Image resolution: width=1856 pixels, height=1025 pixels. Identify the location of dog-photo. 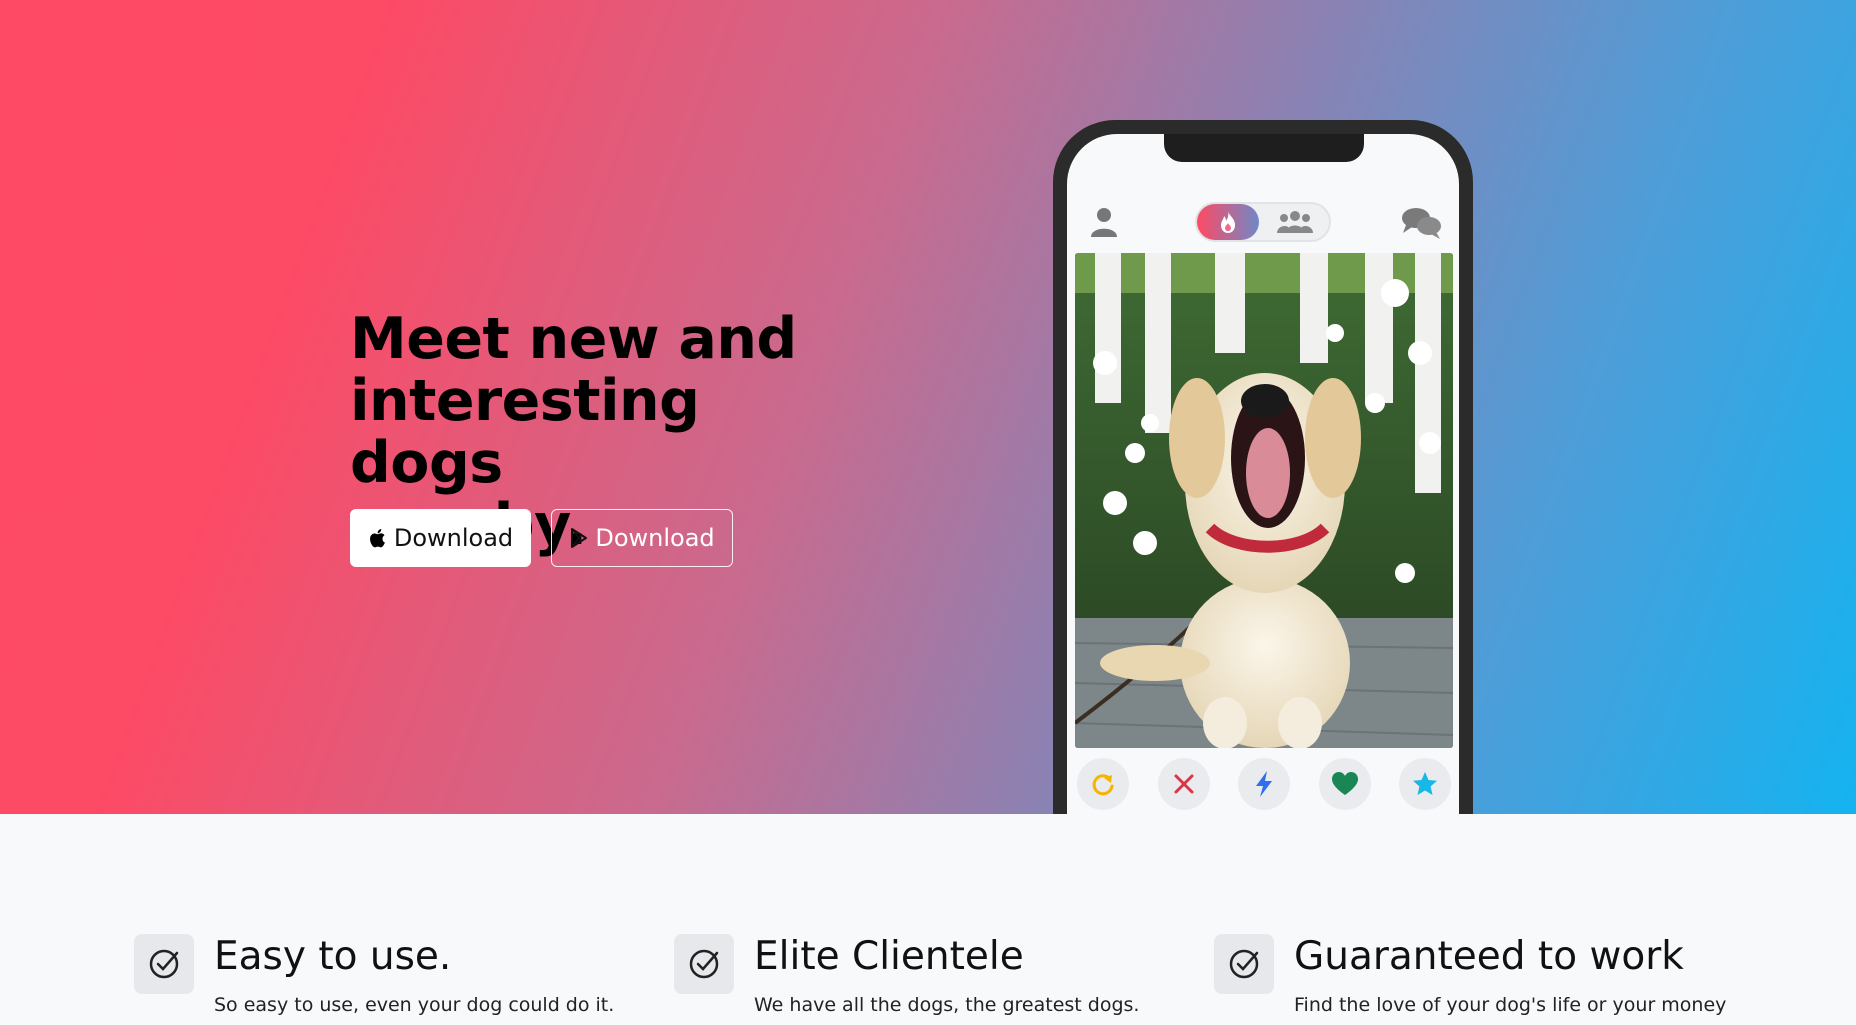
(1264, 500).